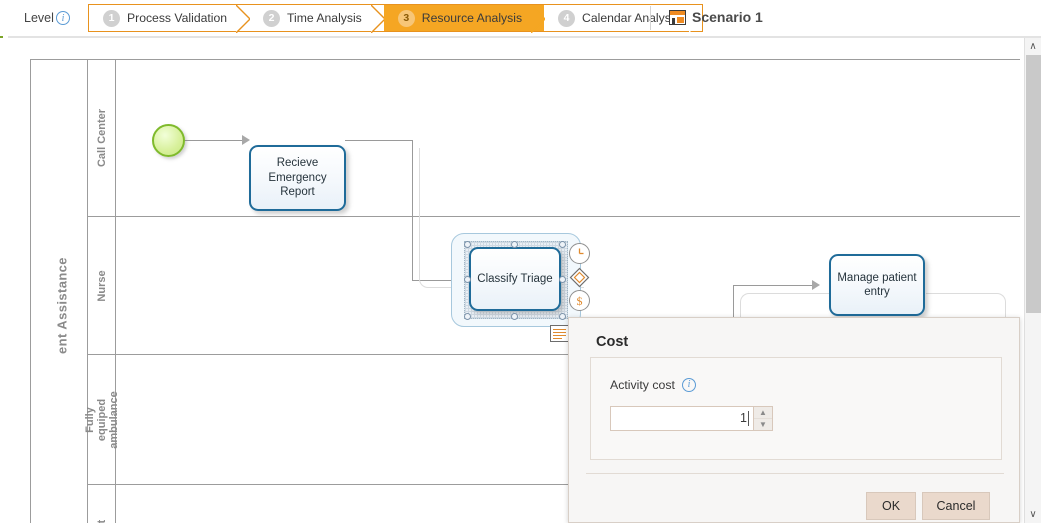 The image size is (1041, 523). I want to click on header-divider, so click(650, 18).